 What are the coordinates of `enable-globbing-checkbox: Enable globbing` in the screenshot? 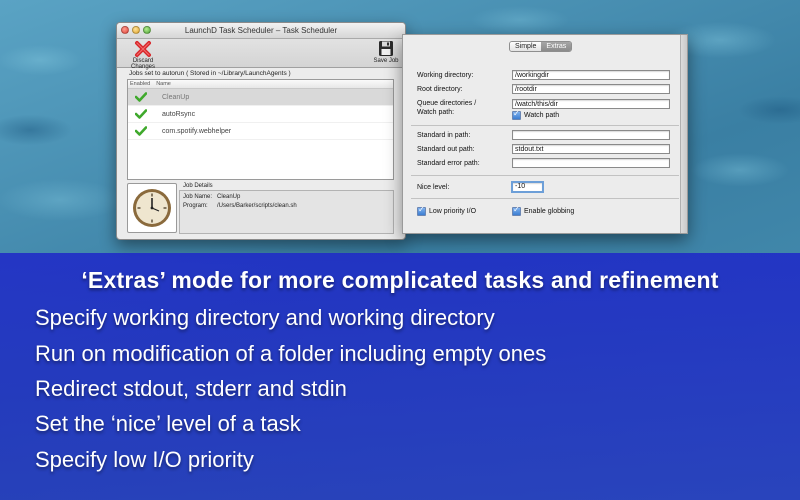 It's located at (543, 210).